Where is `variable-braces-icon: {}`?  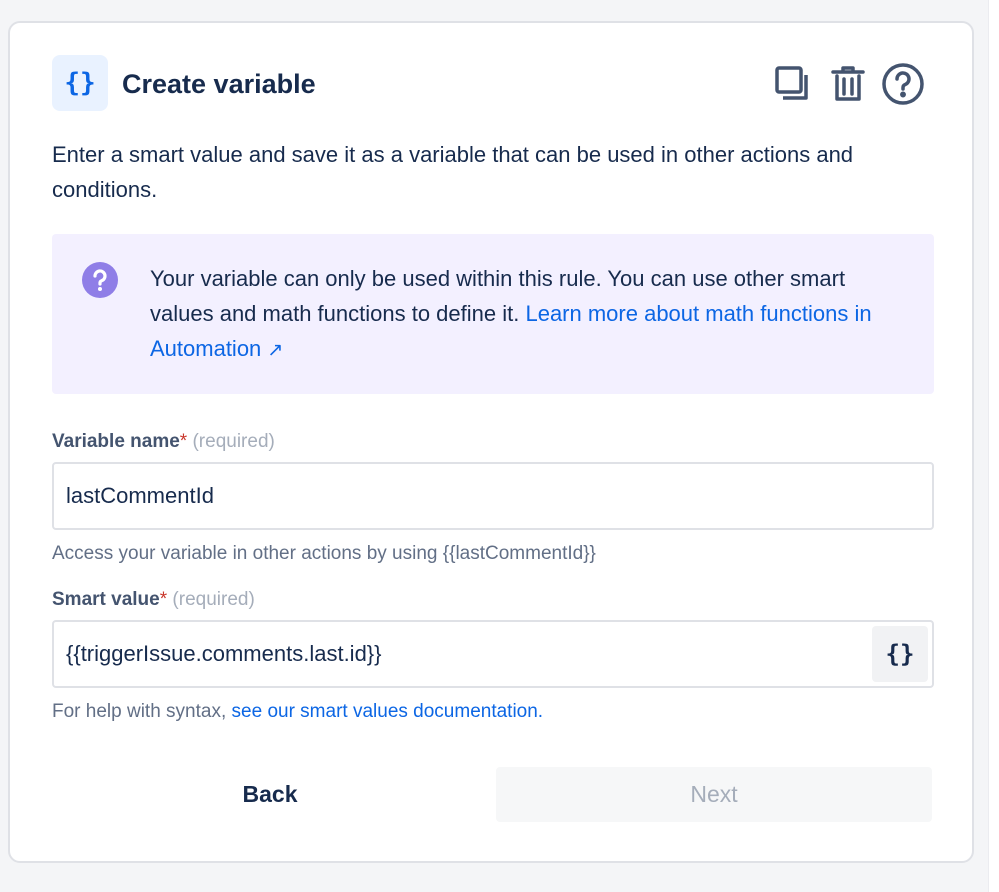 variable-braces-icon: {} is located at coordinates (80, 83).